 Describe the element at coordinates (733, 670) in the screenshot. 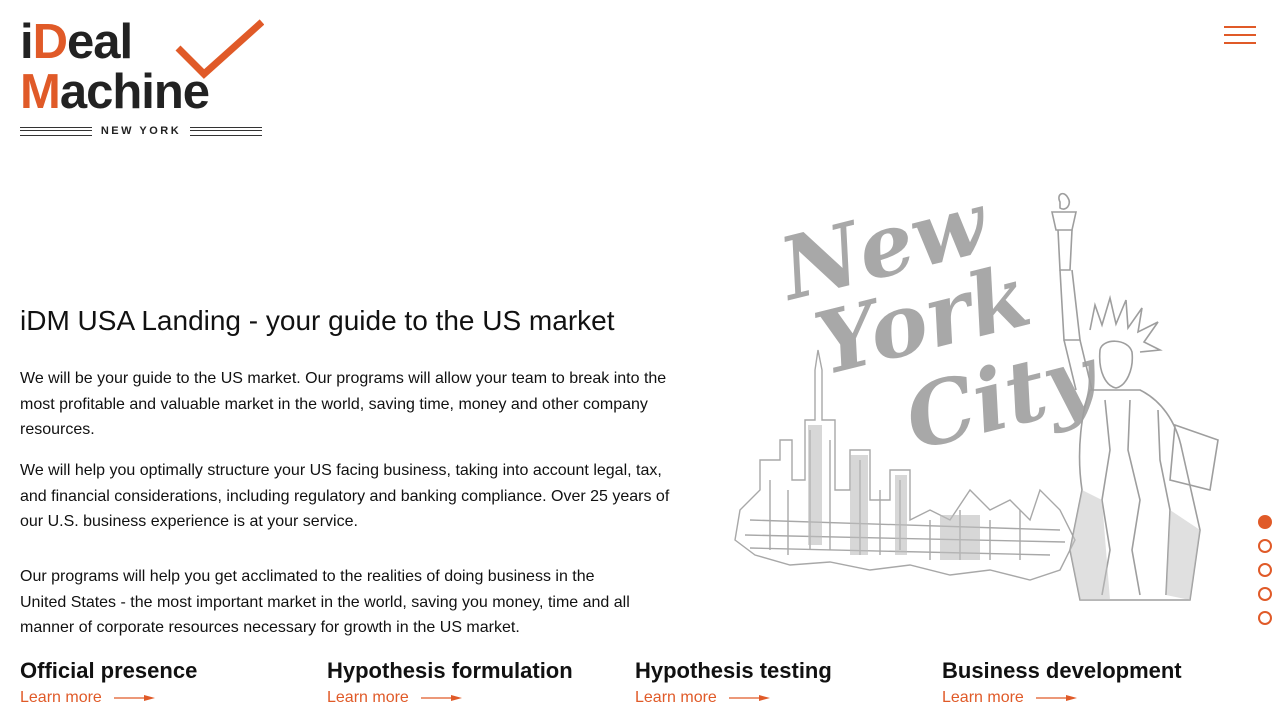

I see `service-title: Hypothesis testing` at that location.